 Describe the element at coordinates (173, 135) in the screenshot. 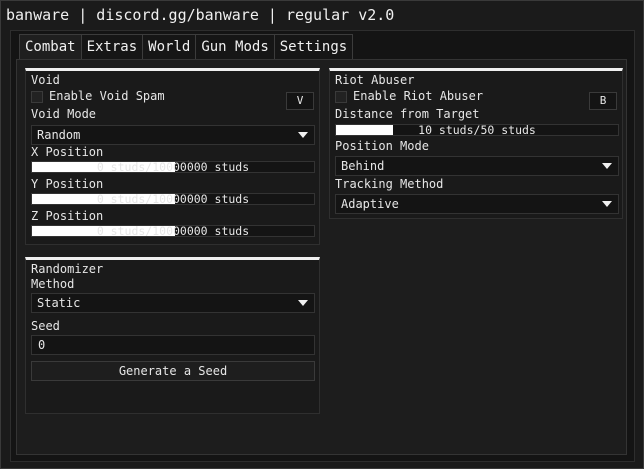

I see `void-mode-dropdown: Random` at that location.